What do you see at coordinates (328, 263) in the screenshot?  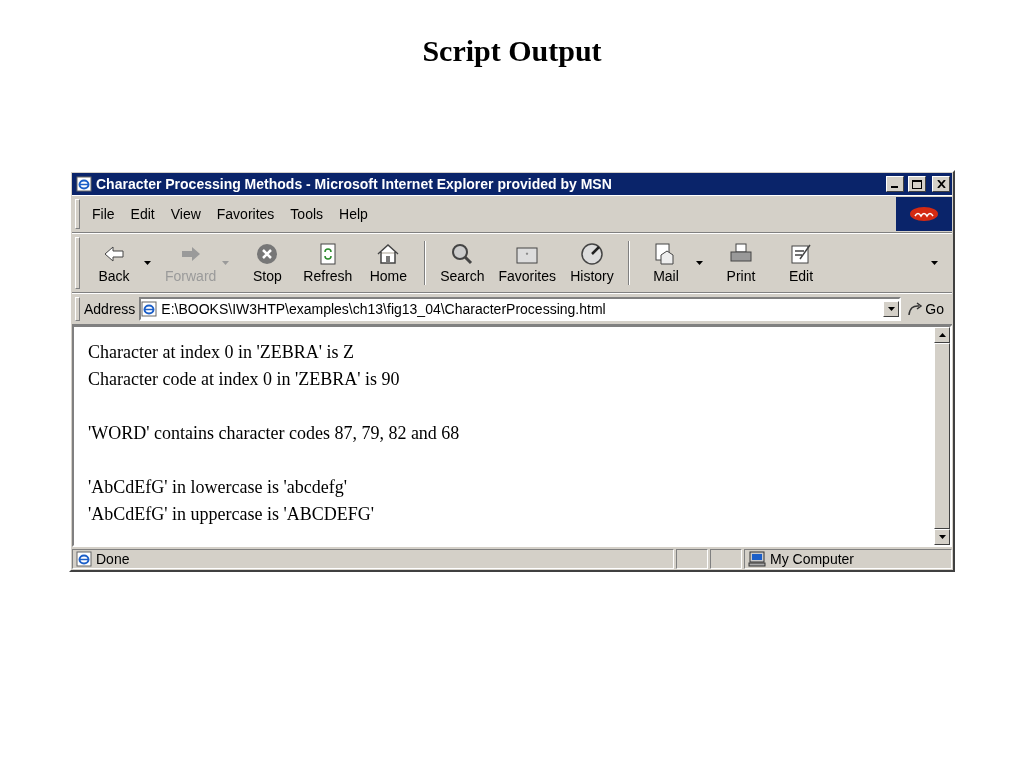 I see `toolbar-button: Refresh` at bounding box center [328, 263].